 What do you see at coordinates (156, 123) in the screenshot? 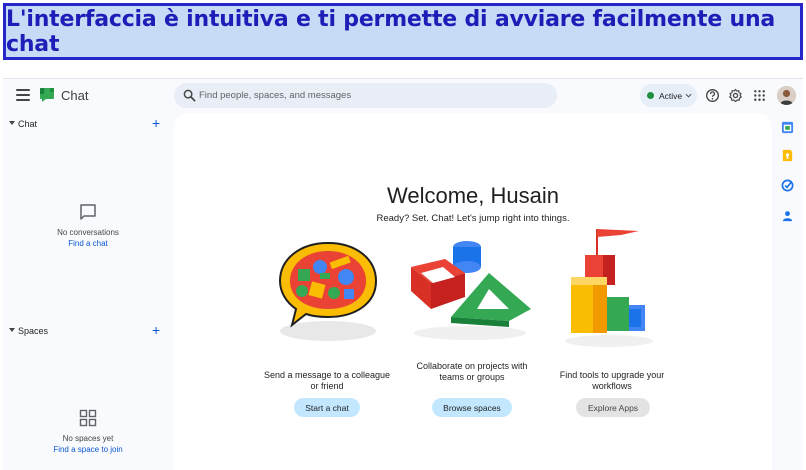
I see `new-chat-plus-icon: +` at bounding box center [156, 123].